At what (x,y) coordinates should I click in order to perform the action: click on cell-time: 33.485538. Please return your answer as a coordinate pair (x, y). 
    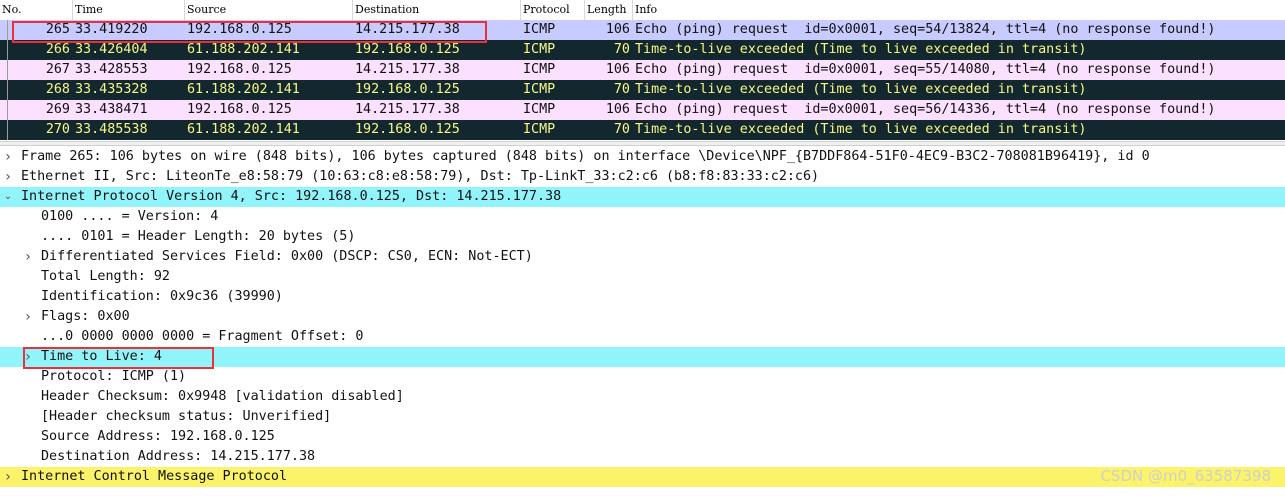
    Looking at the image, I should click on (111, 129).